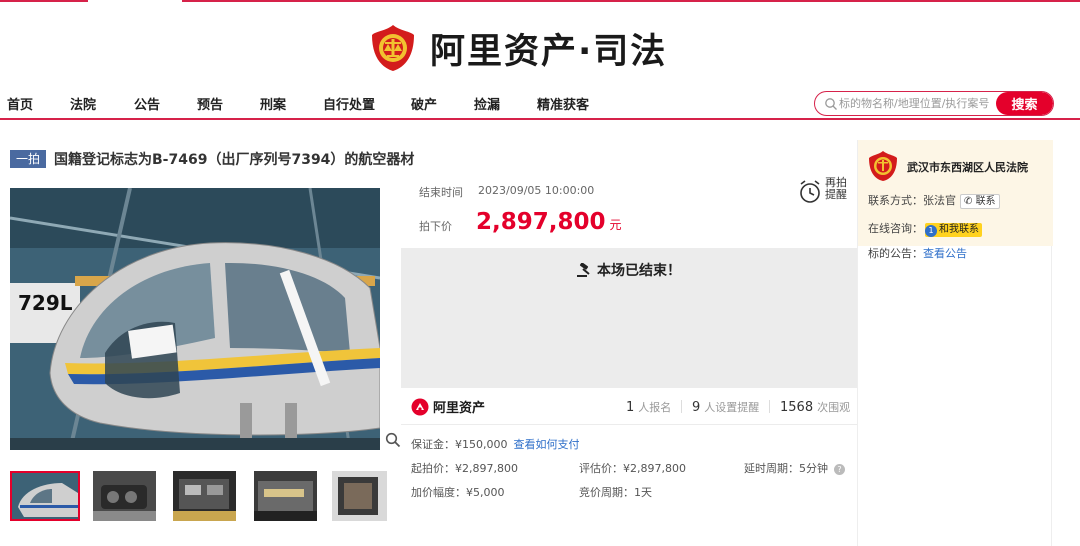 This screenshot has height=546, width=1080. What do you see at coordinates (464, 468) in the screenshot?
I see `start-price: 起拍价：¥2,897,800` at bounding box center [464, 468].